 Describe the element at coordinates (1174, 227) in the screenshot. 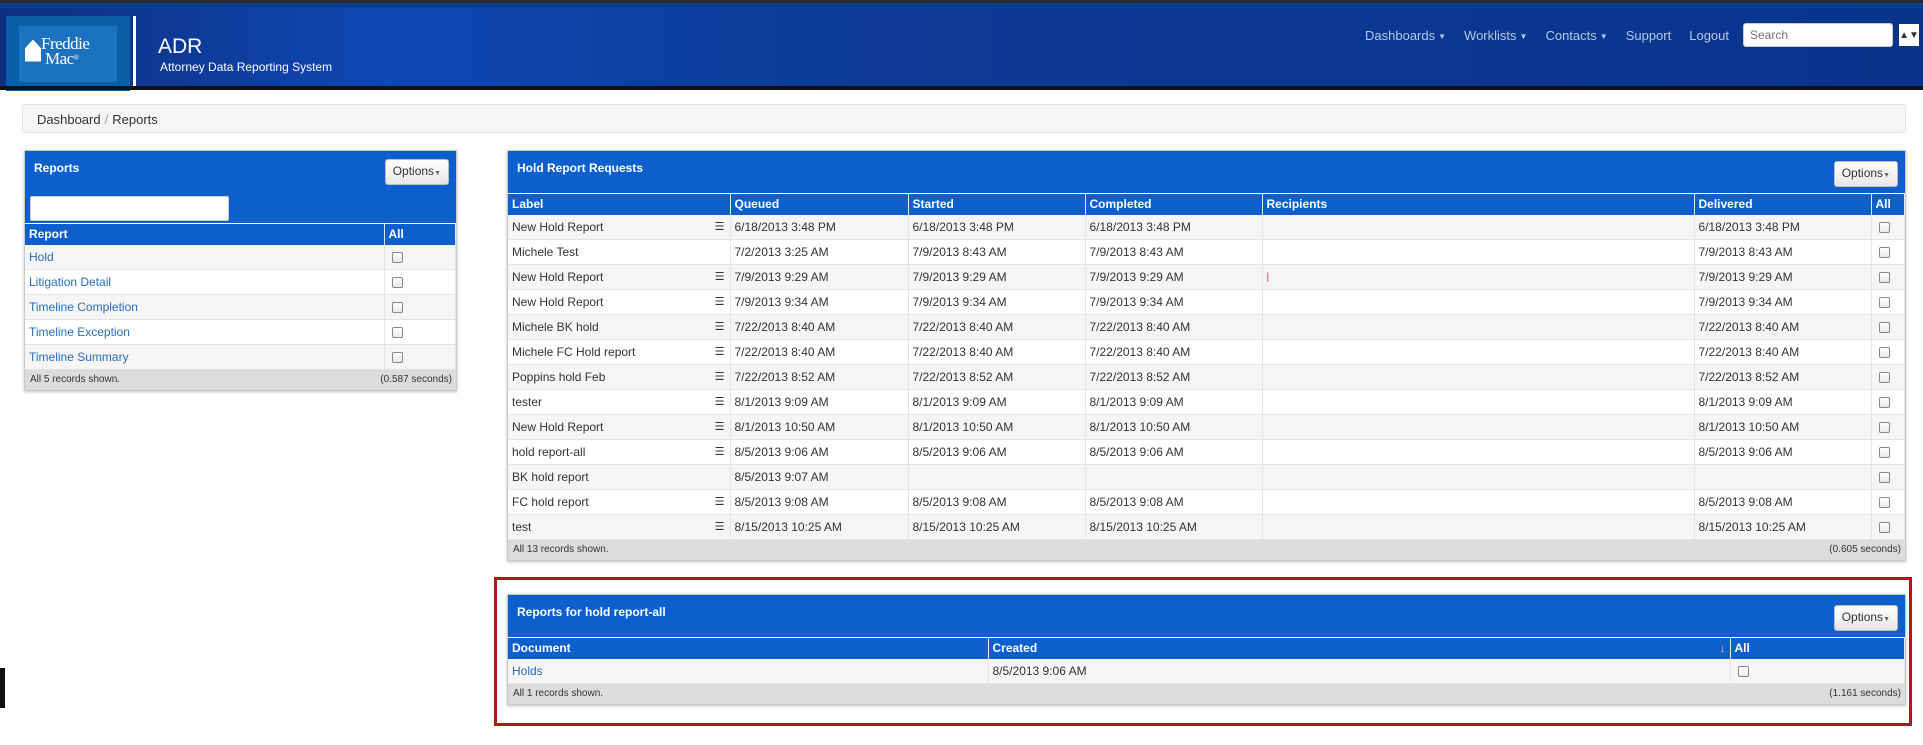

I see `completed-cell: 6/18/2013 3:48 PM` at that location.